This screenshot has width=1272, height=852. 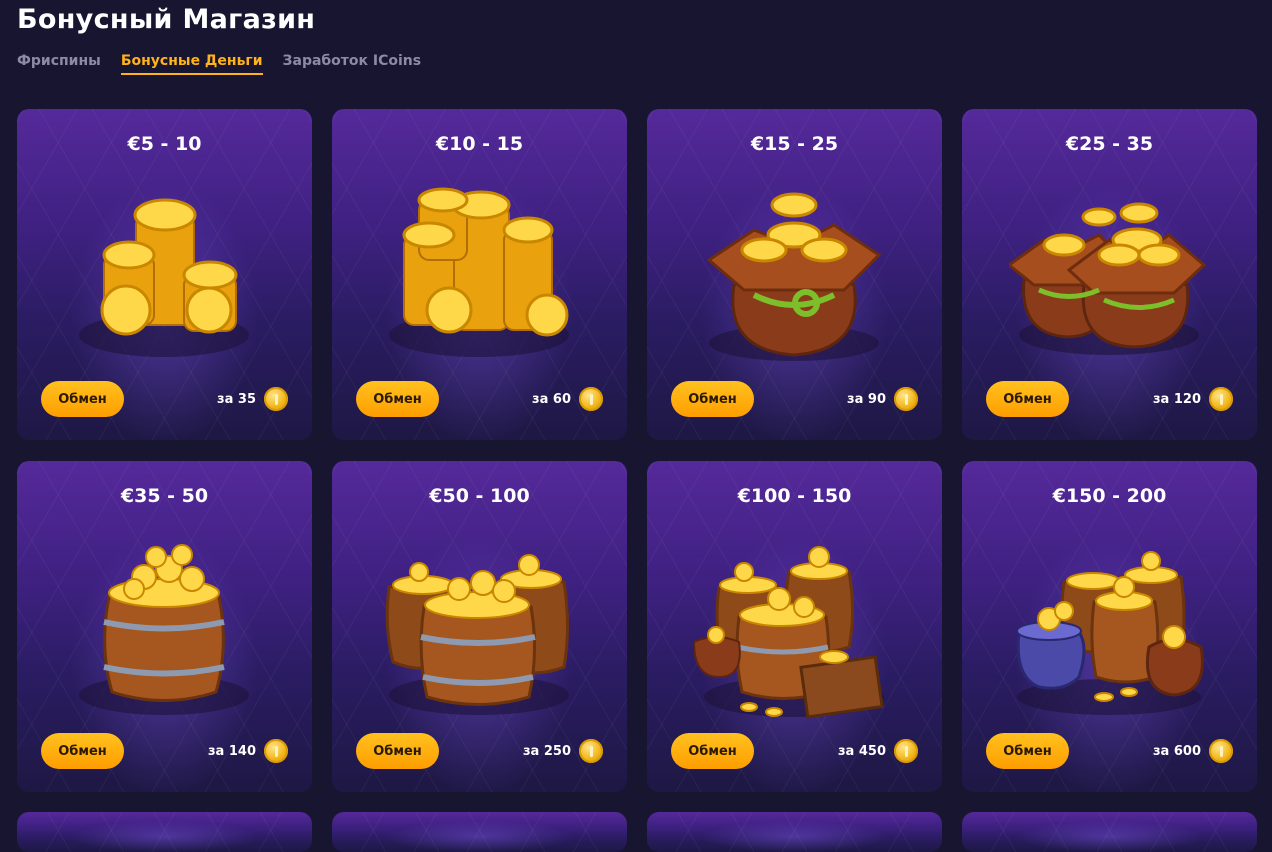 I want to click on product-title: €10 - 15, so click(x=479, y=144).